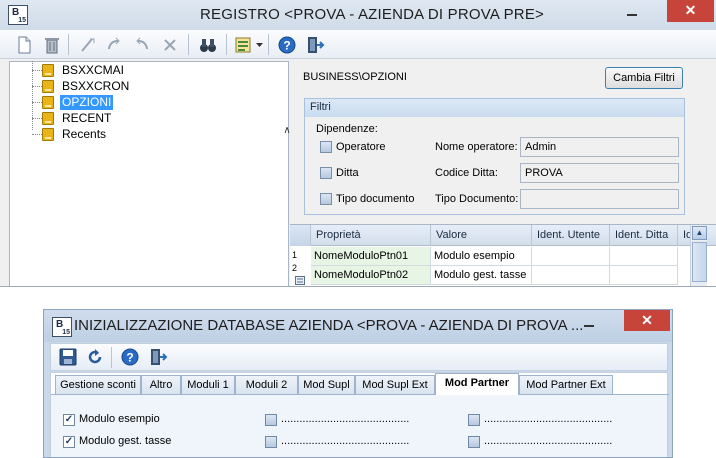 The image size is (716, 458). Describe the element at coordinates (244, 45) in the screenshot. I see `layout-dropdown-icon` at that location.